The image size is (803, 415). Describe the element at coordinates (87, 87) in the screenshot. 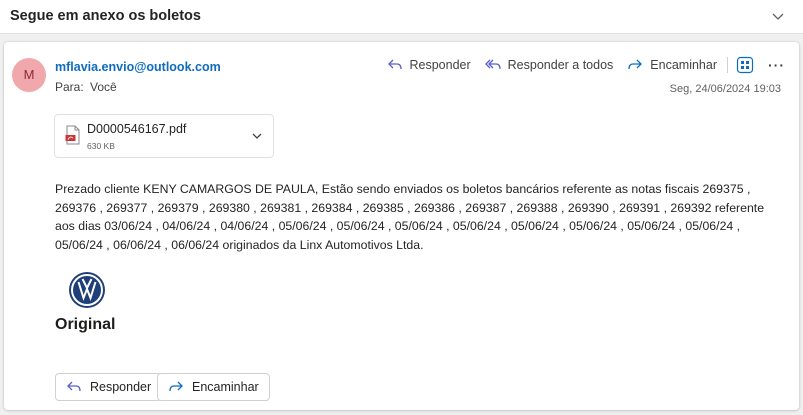

I see `recipient-line: Para: Você` at that location.